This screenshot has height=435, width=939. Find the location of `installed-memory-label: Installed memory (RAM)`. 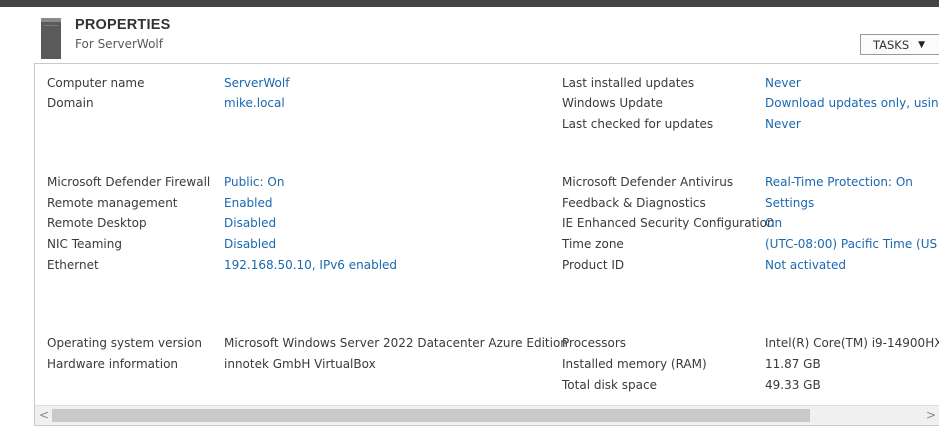

installed-memory-label: Installed memory (RAM) is located at coordinates (634, 364).